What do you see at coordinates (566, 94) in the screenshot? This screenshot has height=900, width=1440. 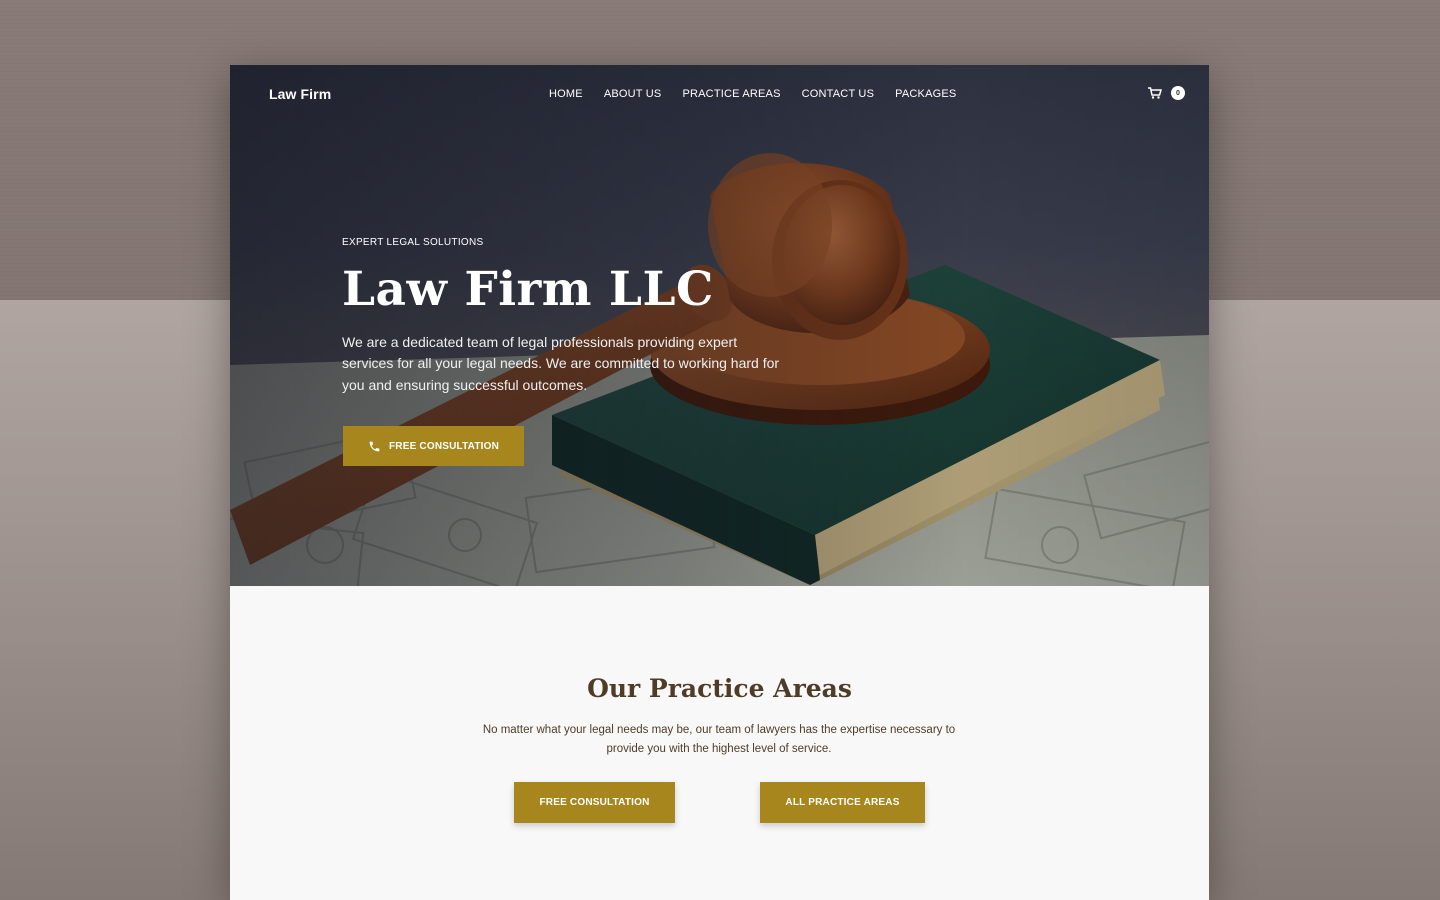 I see `nav-home: HOME` at bounding box center [566, 94].